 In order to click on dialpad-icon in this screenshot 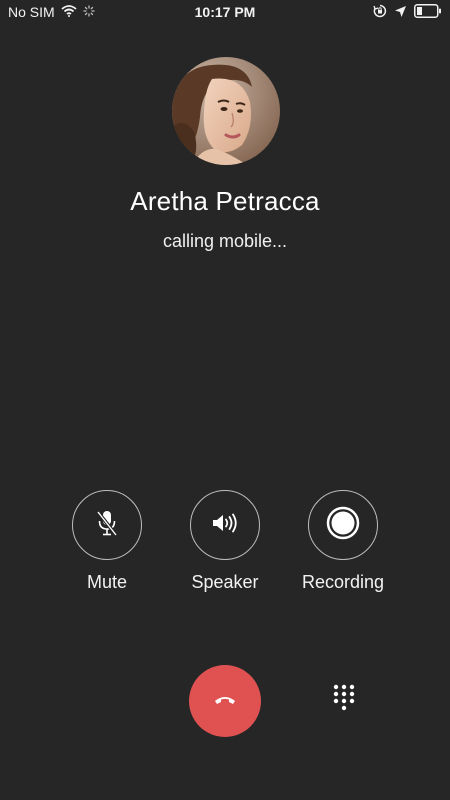, I will do `click(344, 702)`.